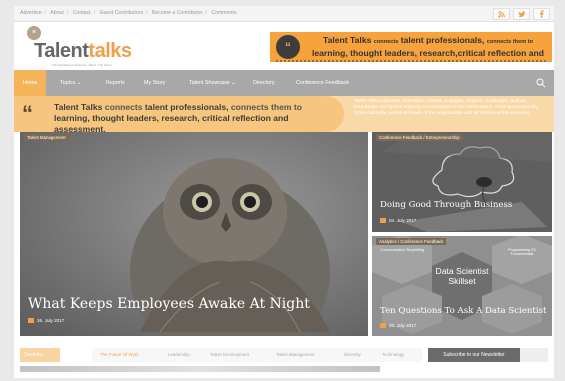 This screenshot has width=565, height=381. Describe the element at coordinates (27, 113) in the screenshot. I see `quote-mark-icon: “` at that location.